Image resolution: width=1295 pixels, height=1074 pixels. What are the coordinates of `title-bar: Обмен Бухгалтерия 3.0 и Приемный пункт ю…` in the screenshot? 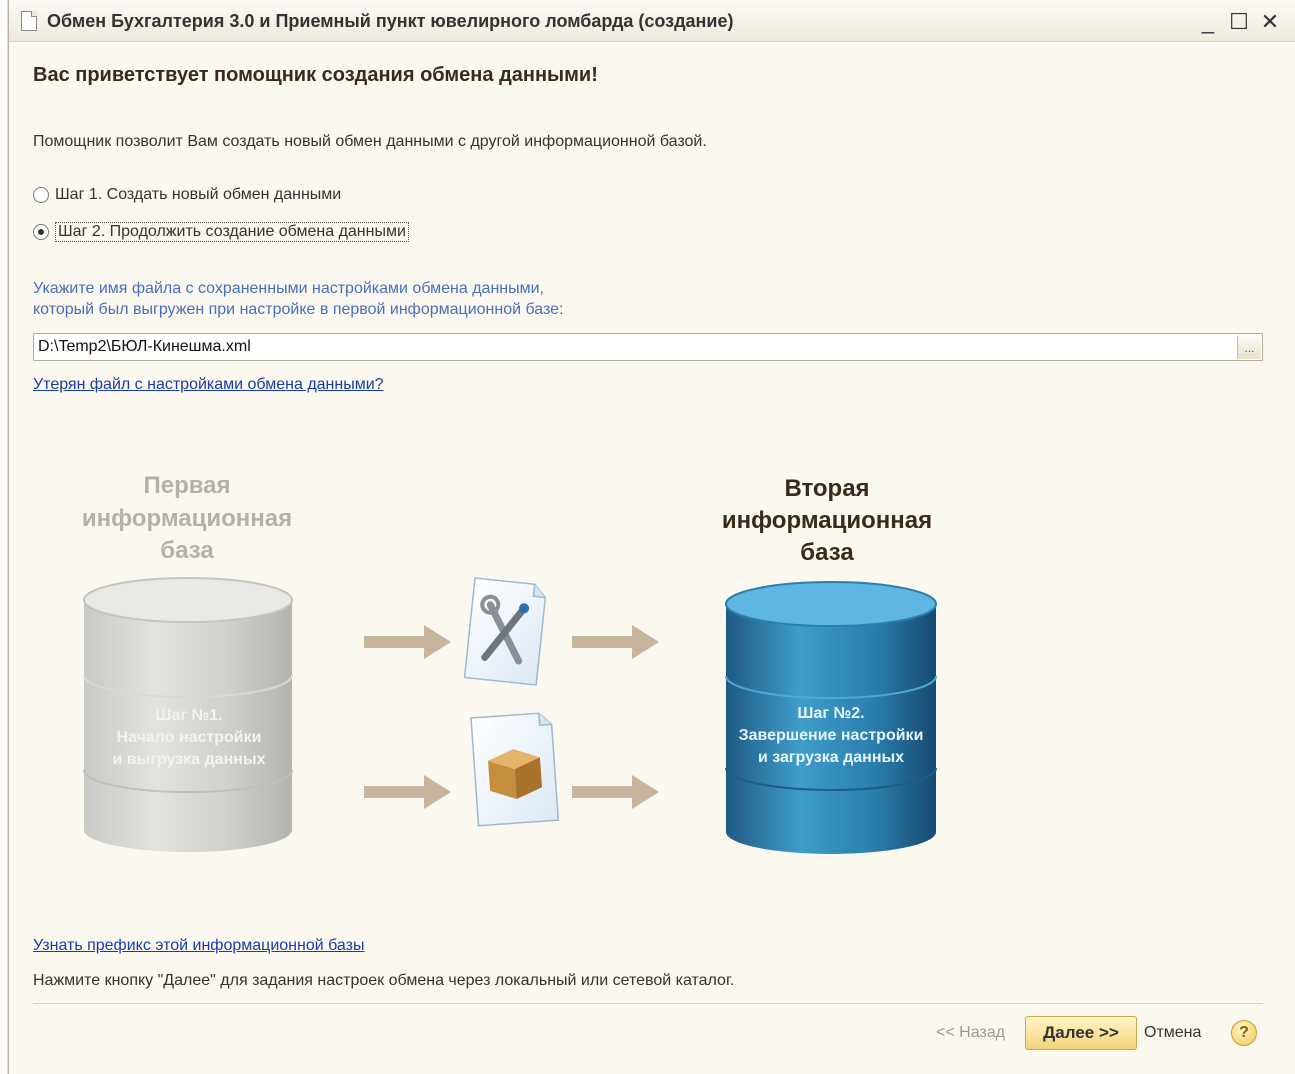 It's located at (652, 21).